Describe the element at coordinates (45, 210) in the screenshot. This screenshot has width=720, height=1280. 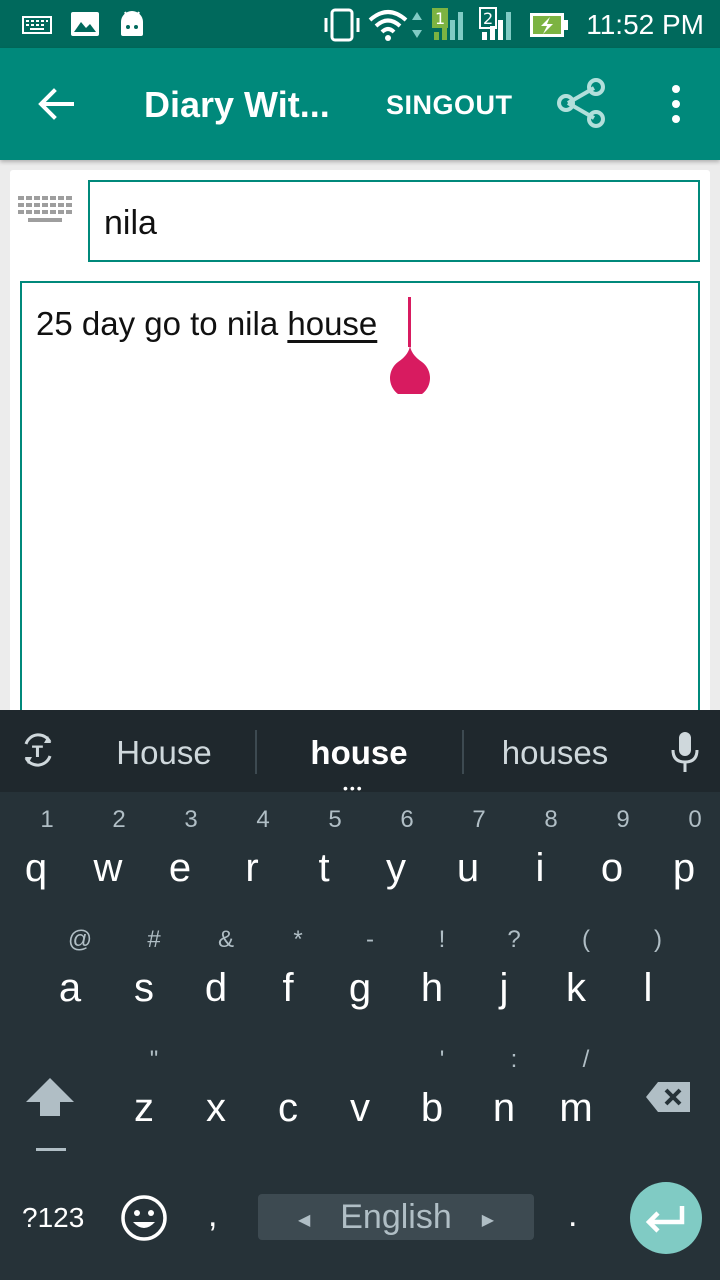
I see `keyboard-toggle-icon` at that location.